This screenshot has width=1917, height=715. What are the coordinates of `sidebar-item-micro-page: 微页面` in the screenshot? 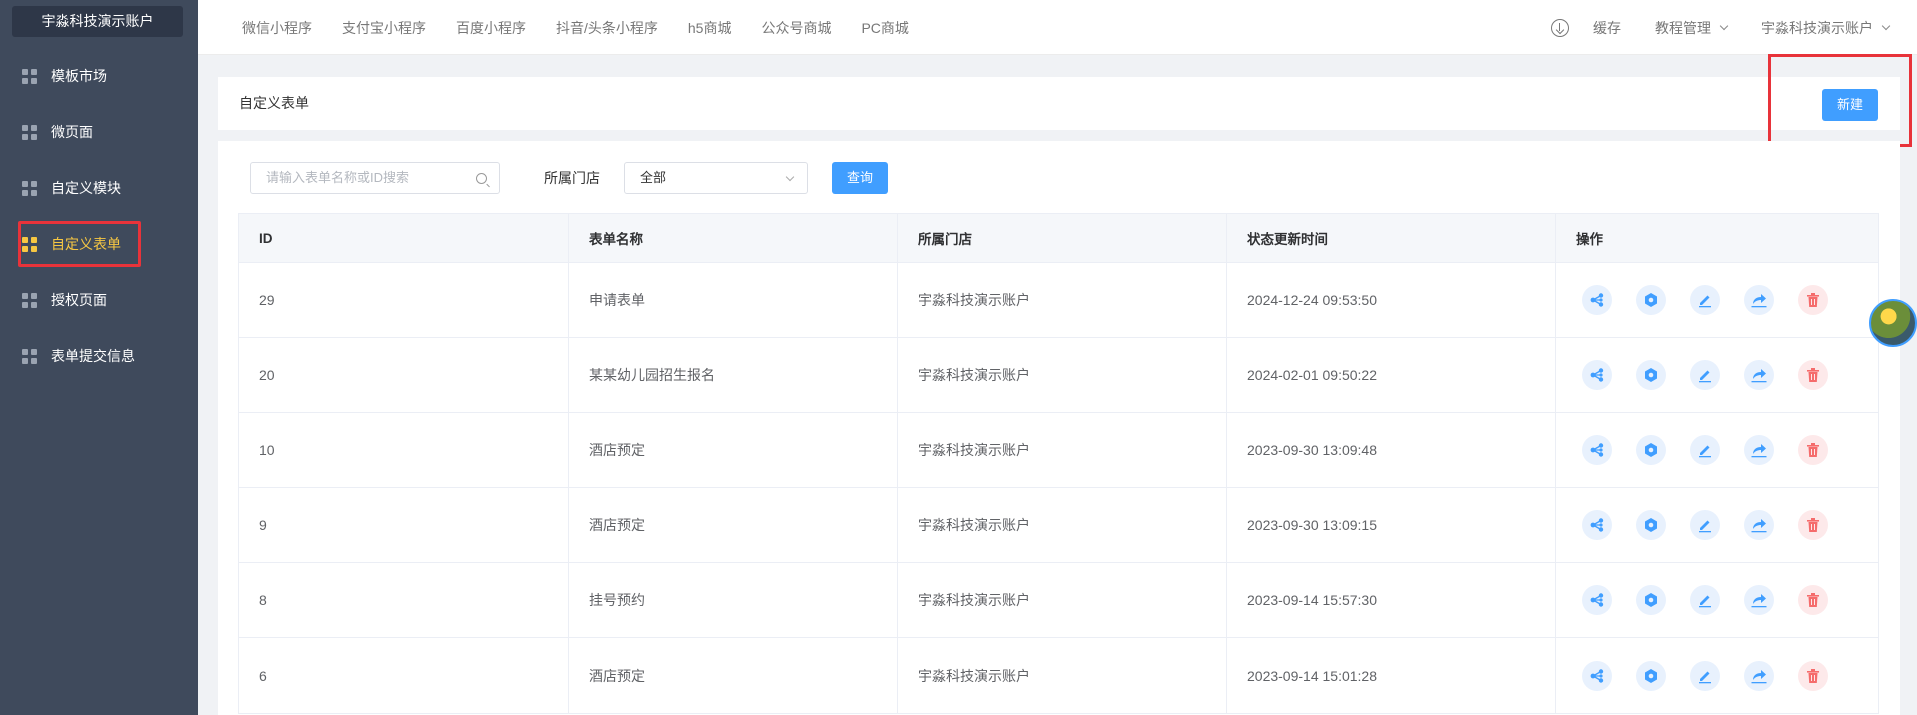 It's located at (57, 132).